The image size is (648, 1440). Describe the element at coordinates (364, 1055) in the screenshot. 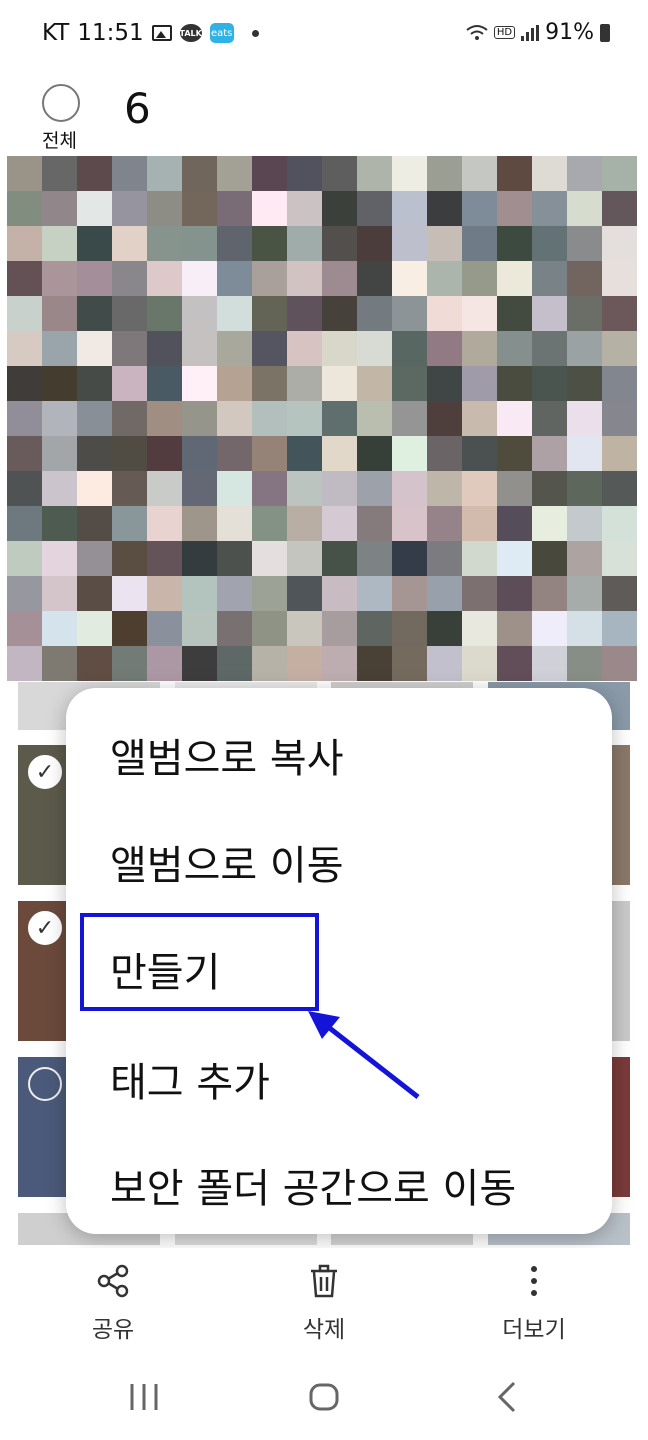

I see `annotation-arrow-icon` at that location.